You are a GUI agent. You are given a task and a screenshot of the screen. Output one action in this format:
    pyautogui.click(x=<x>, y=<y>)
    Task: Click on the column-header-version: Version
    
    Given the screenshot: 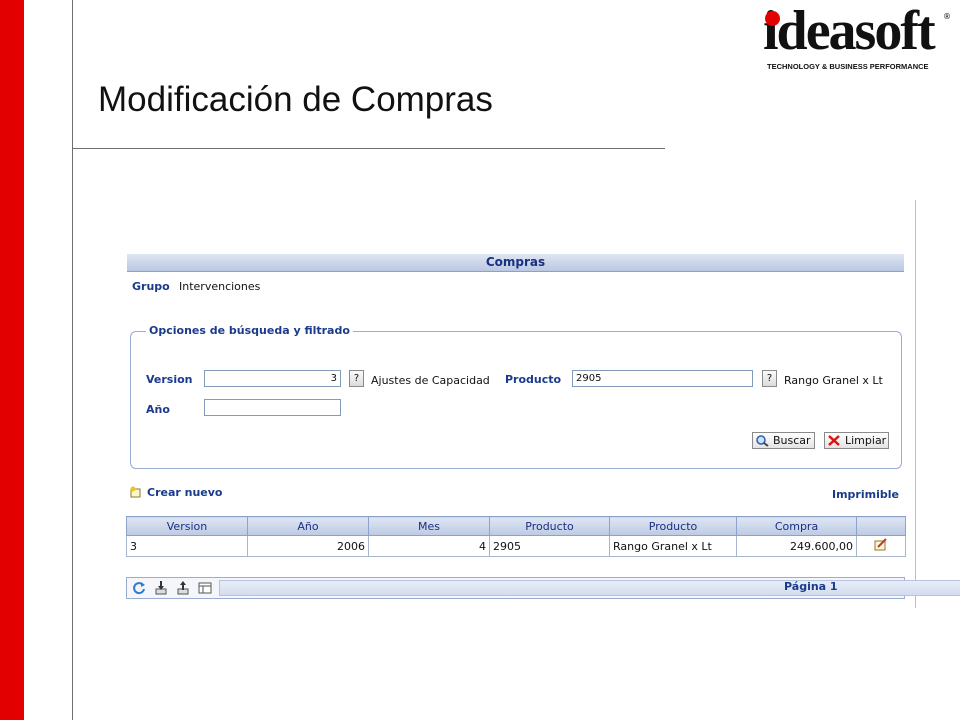 What is the action you would take?
    pyautogui.click(x=187, y=526)
    